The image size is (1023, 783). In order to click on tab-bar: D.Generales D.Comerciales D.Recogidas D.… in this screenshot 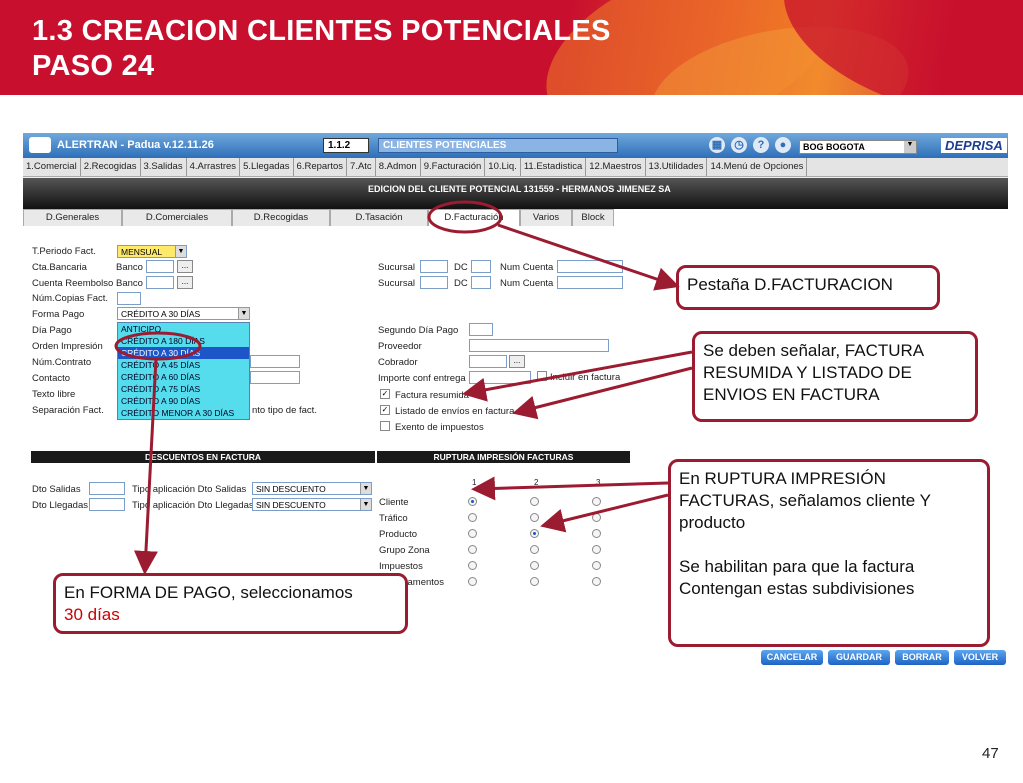, I will do `click(515, 217)`.